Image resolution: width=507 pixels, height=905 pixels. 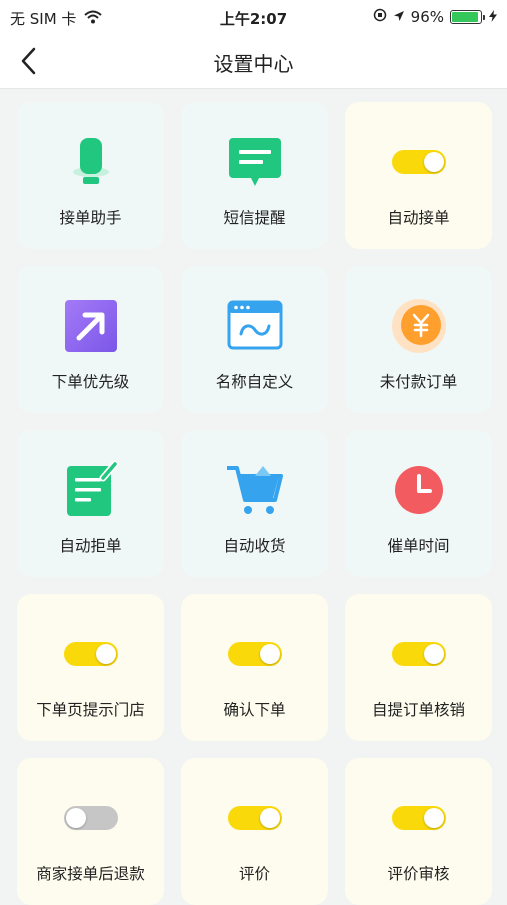 I want to click on card-order-assistant: 接单助手, so click(x=90, y=175).